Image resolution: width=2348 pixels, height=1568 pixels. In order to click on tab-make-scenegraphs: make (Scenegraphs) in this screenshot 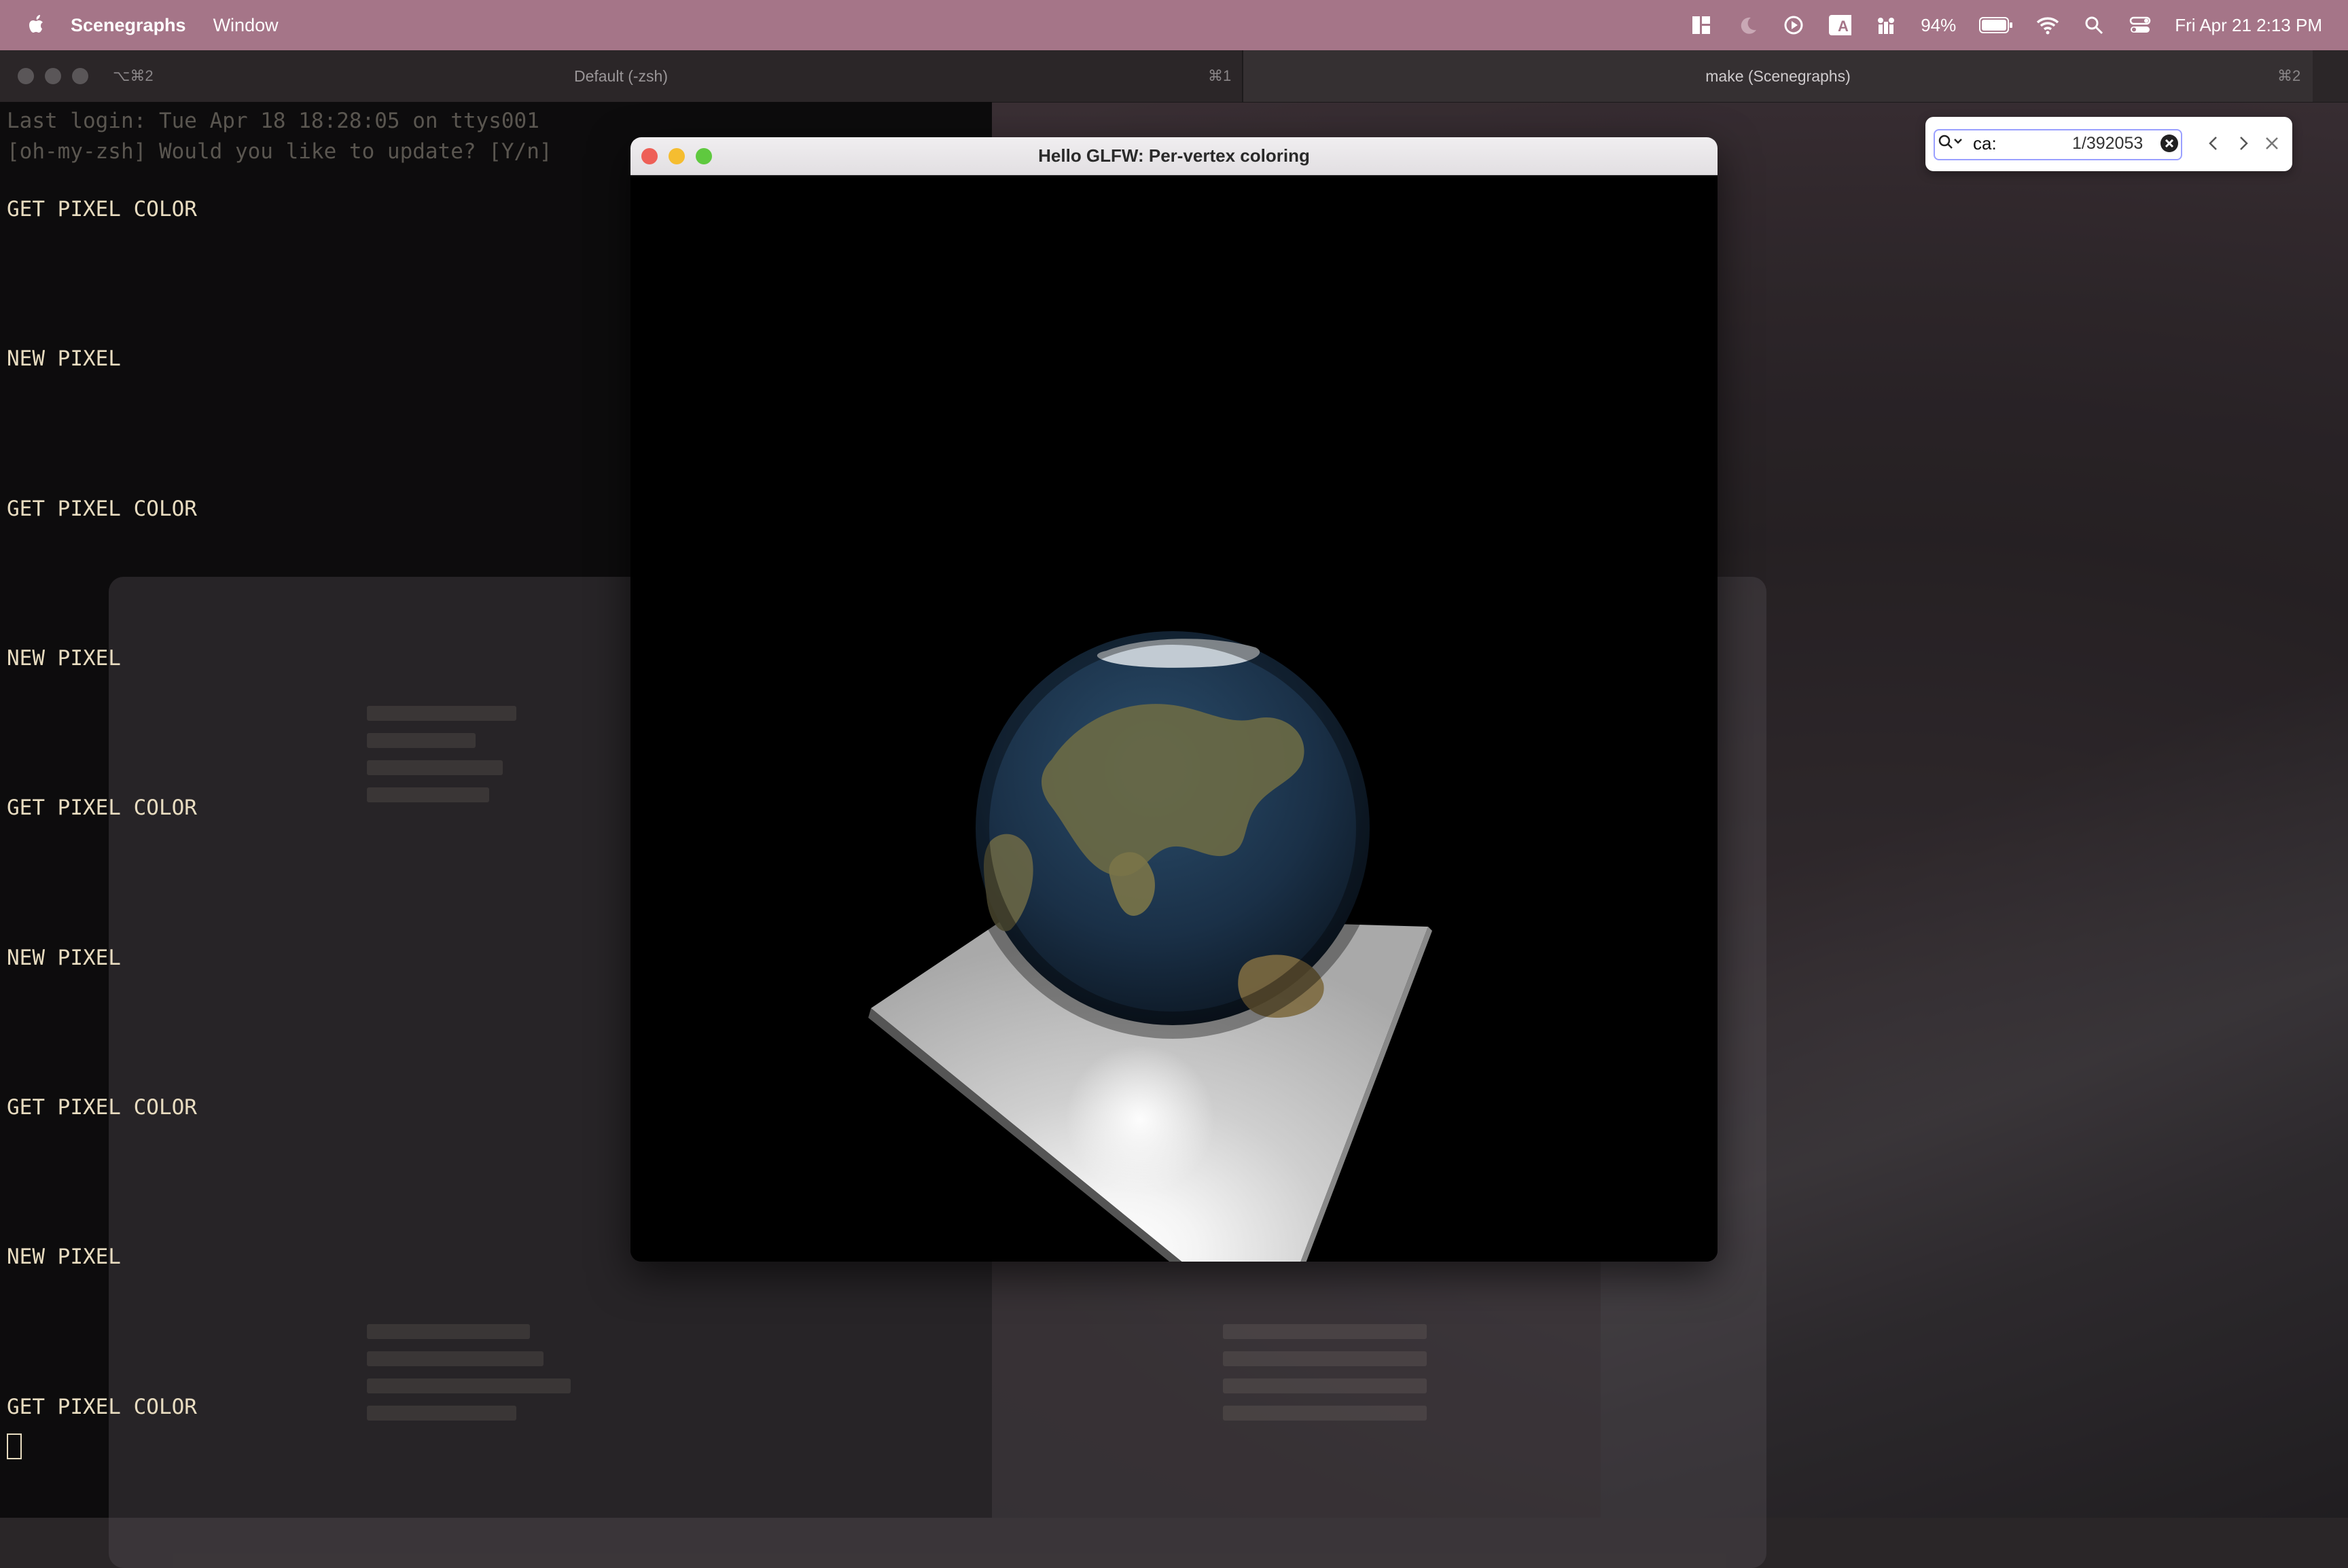, I will do `click(1778, 76)`.